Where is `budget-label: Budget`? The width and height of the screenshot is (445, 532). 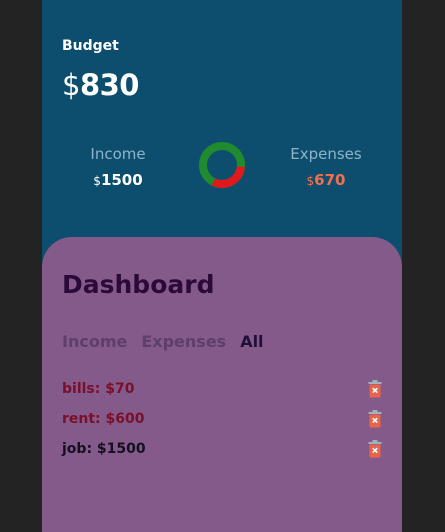
budget-label: Budget is located at coordinates (90, 46).